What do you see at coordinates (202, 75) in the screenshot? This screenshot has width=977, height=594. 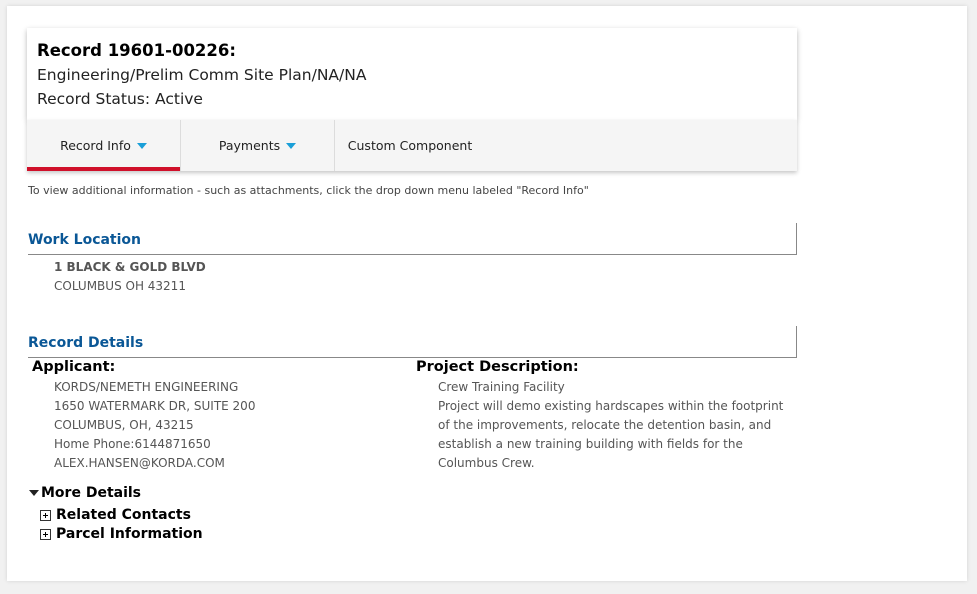 I see `record-type: Engineering/Prelim Comm Site Plan/NA/NA` at bounding box center [202, 75].